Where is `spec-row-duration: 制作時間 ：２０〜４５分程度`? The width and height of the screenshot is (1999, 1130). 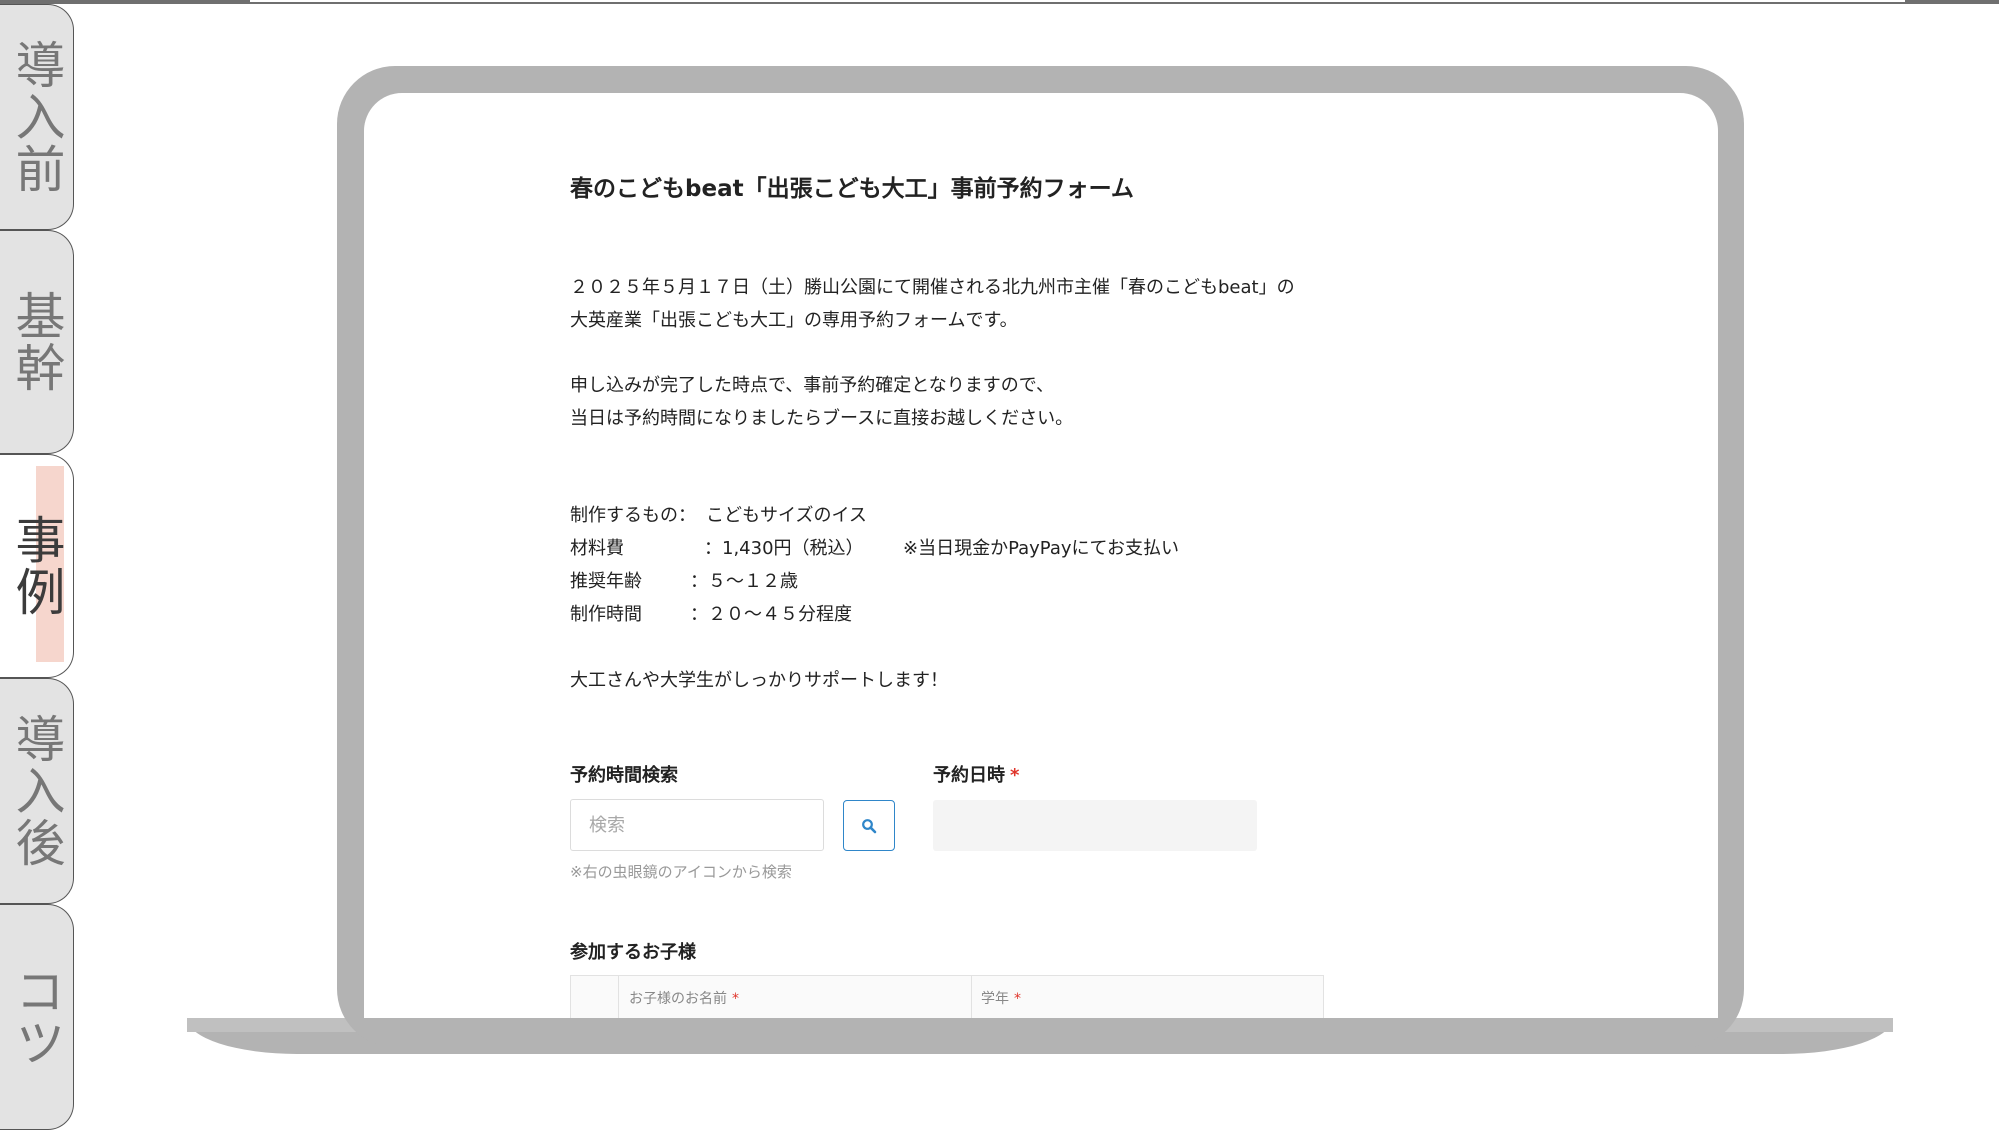 spec-row-duration: 制作時間 ：２０〜４５分程度 is located at coordinates (711, 614).